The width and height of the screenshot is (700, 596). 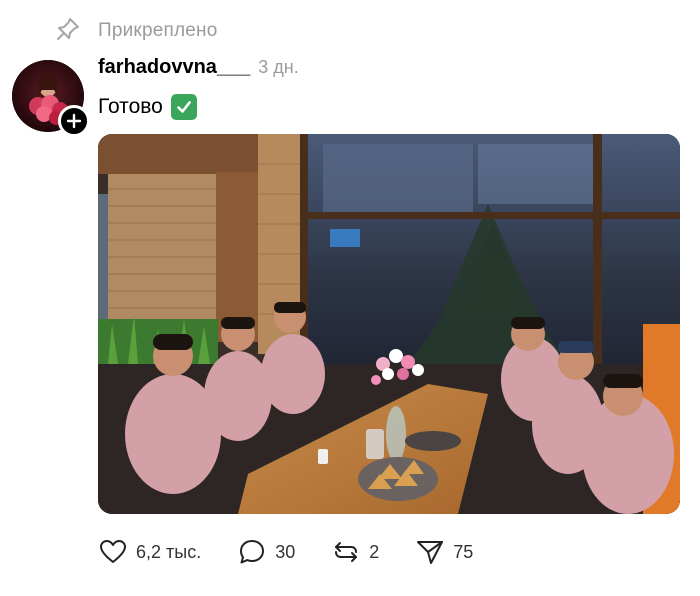 What do you see at coordinates (285, 551) in the screenshot?
I see `comment-count: 30` at bounding box center [285, 551].